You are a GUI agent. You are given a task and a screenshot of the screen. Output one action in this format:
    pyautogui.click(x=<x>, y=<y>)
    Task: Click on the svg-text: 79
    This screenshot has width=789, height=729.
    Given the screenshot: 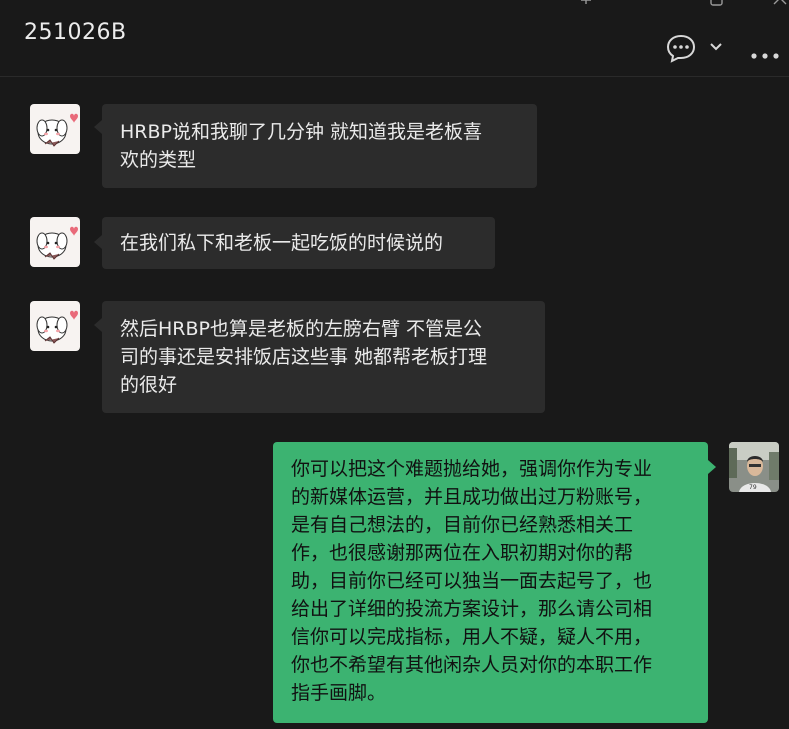 What is the action you would take?
    pyautogui.click(x=753, y=487)
    